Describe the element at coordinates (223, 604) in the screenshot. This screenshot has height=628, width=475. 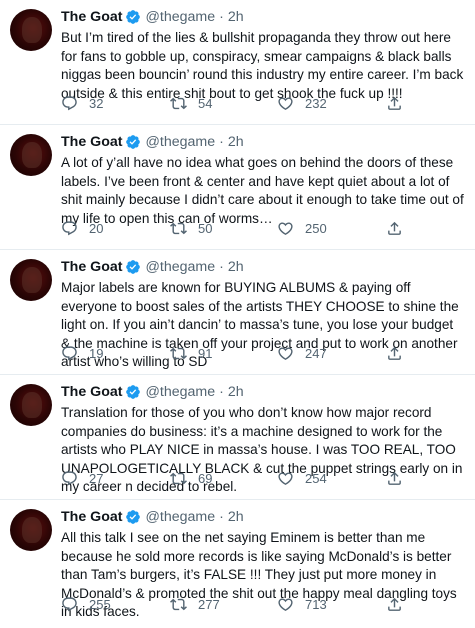
I see `retweet-button: 277` at that location.